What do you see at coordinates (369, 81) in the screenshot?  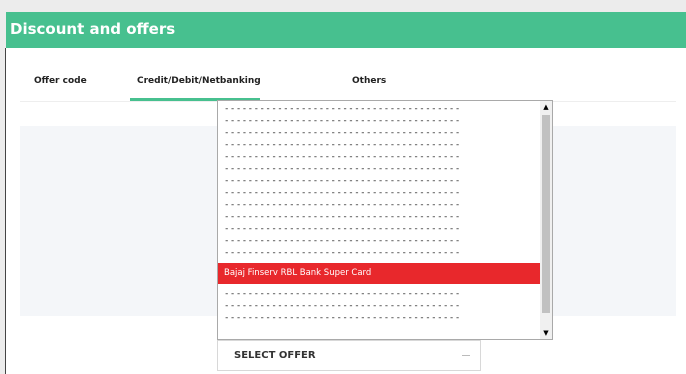 I see `tab-others: Others` at bounding box center [369, 81].